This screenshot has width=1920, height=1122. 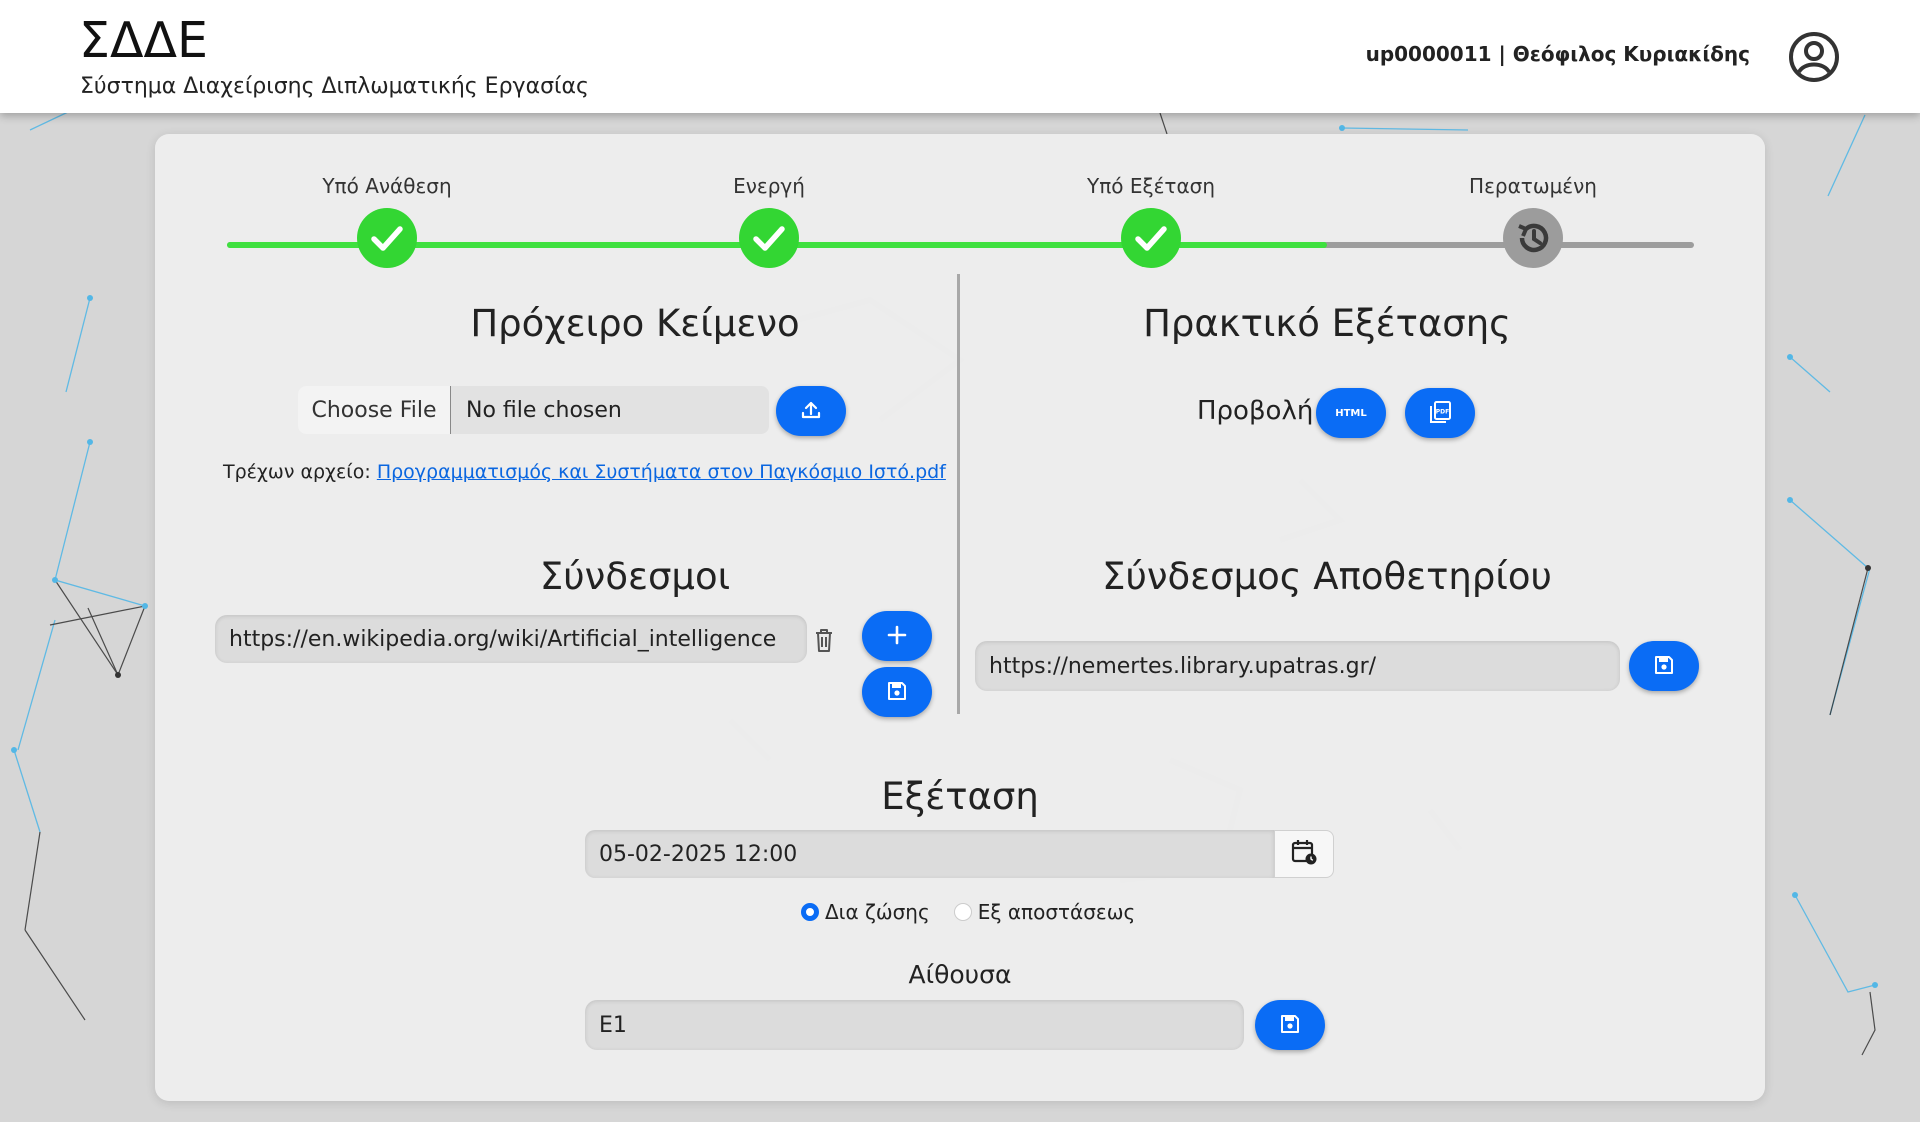 I want to click on repository-title: Σύνδεσμος Αποθετηρίου, so click(x=1327, y=576).